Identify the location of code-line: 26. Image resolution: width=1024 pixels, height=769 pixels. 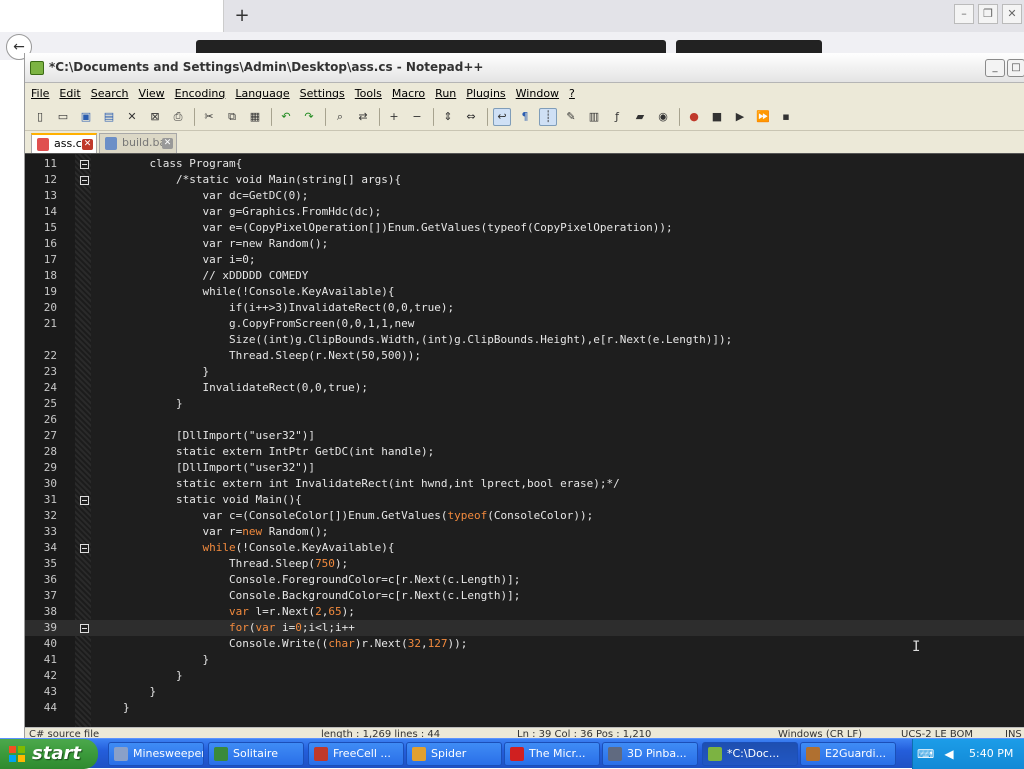
(524, 420).